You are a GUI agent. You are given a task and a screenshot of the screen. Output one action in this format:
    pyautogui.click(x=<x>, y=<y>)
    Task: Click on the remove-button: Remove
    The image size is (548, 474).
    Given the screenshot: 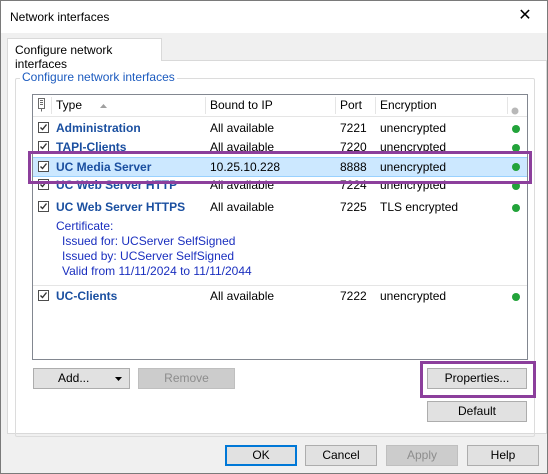 What is the action you would take?
    pyautogui.click(x=186, y=378)
    